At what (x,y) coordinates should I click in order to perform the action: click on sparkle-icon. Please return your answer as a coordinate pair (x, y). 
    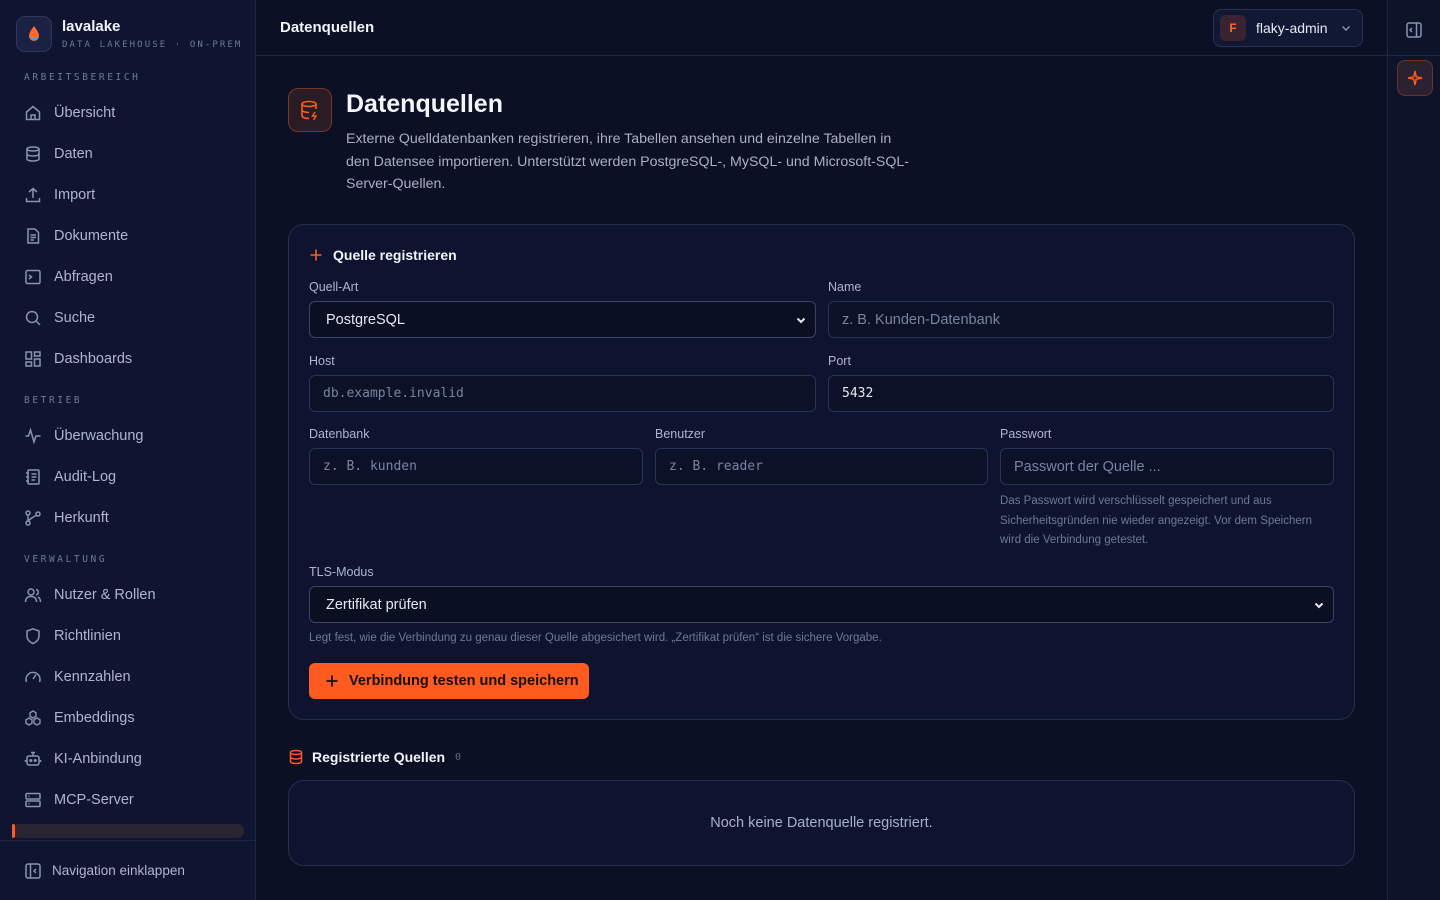
    Looking at the image, I should click on (1415, 78).